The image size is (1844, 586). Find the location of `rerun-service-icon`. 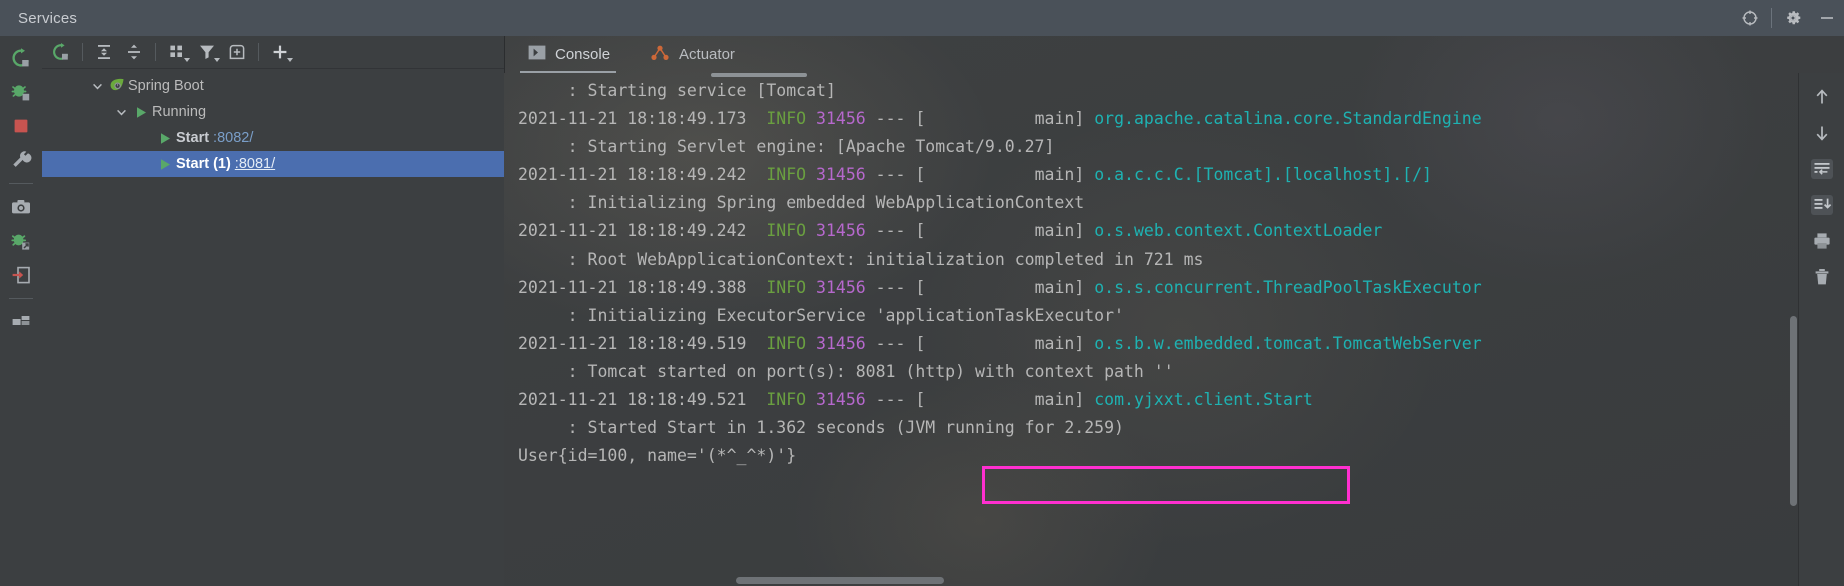

rerun-service-icon is located at coordinates (61, 52).